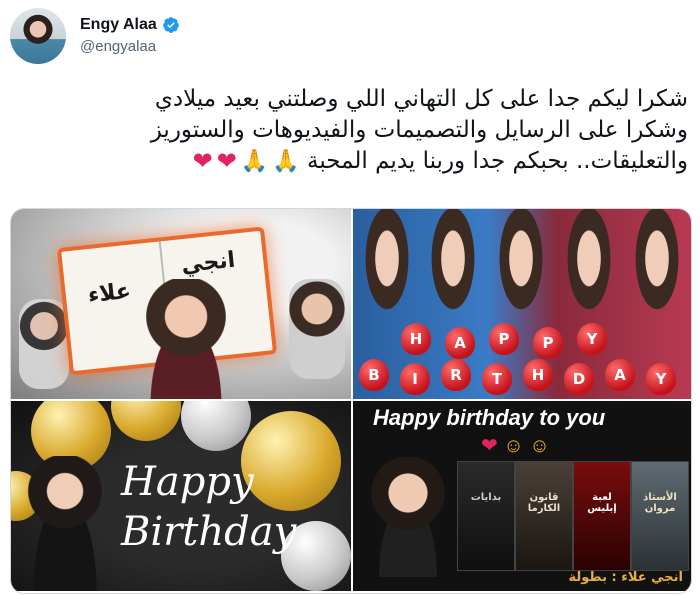 This screenshot has height=595, width=700. What do you see at coordinates (187, 482) in the screenshot?
I see `happy-script-text: Happy` at bounding box center [187, 482].